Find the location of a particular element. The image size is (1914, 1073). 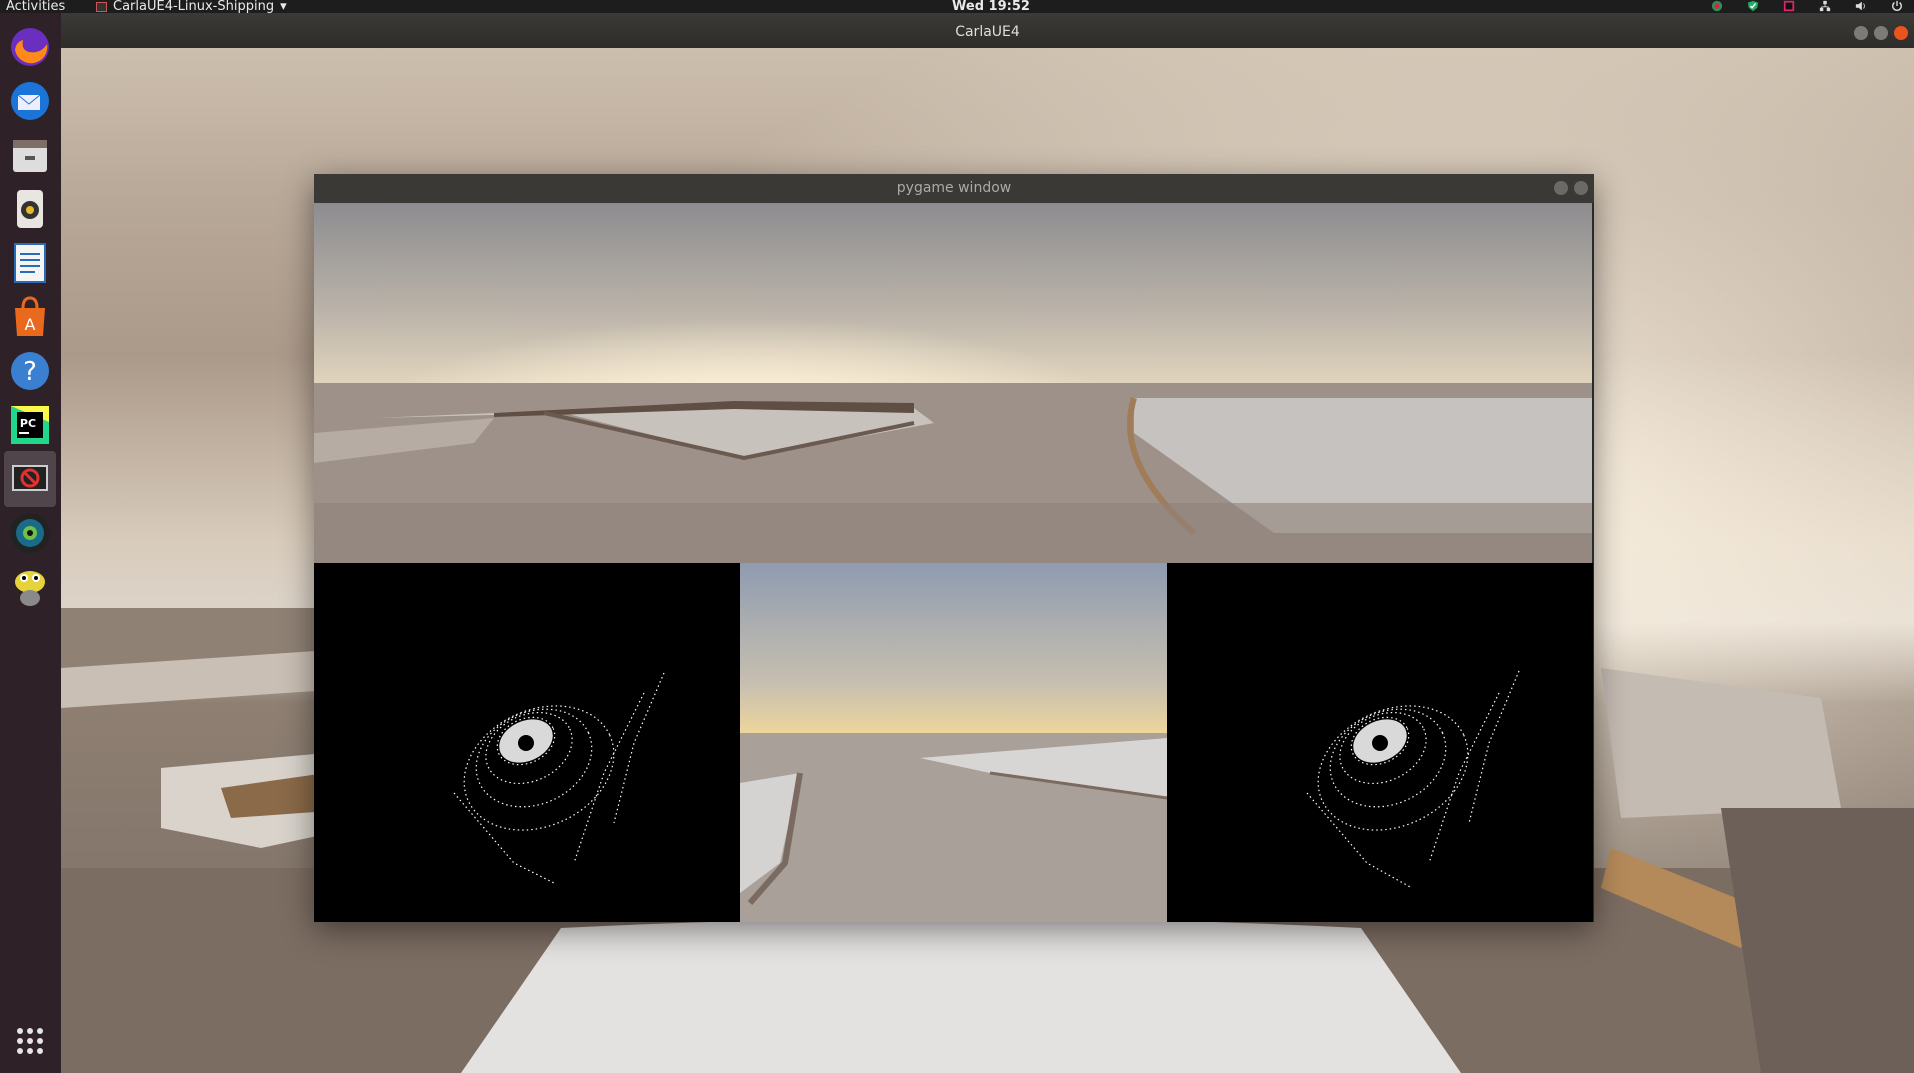

dock-item-writer is located at coordinates (30, 263).